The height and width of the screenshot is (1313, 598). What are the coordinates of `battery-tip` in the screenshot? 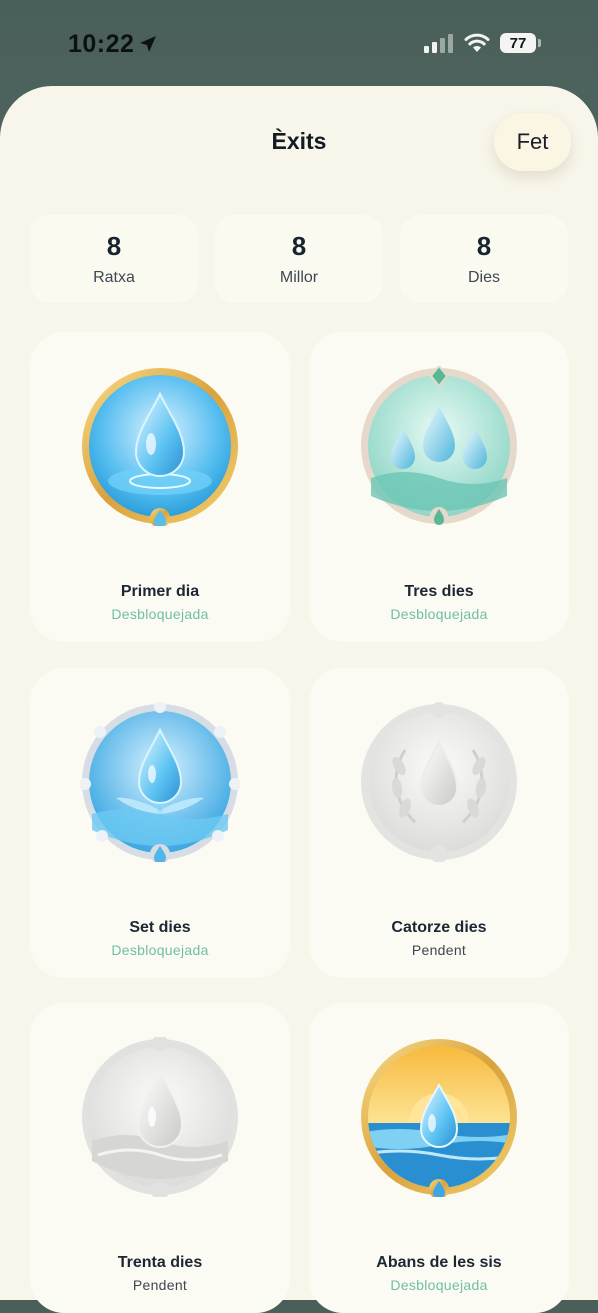 It's located at (539, 43).